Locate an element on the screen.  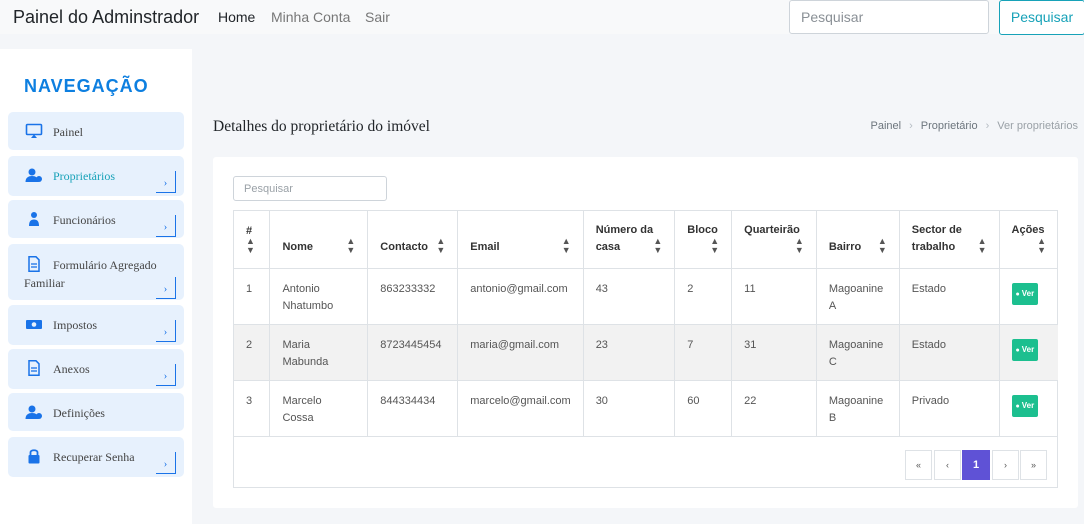
cell-bloco: 7 is located at coordinates (703, 352).